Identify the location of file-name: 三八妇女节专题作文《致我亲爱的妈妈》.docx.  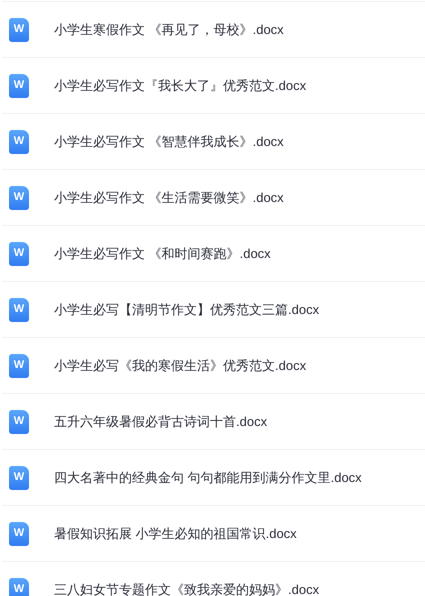
(187, 588).